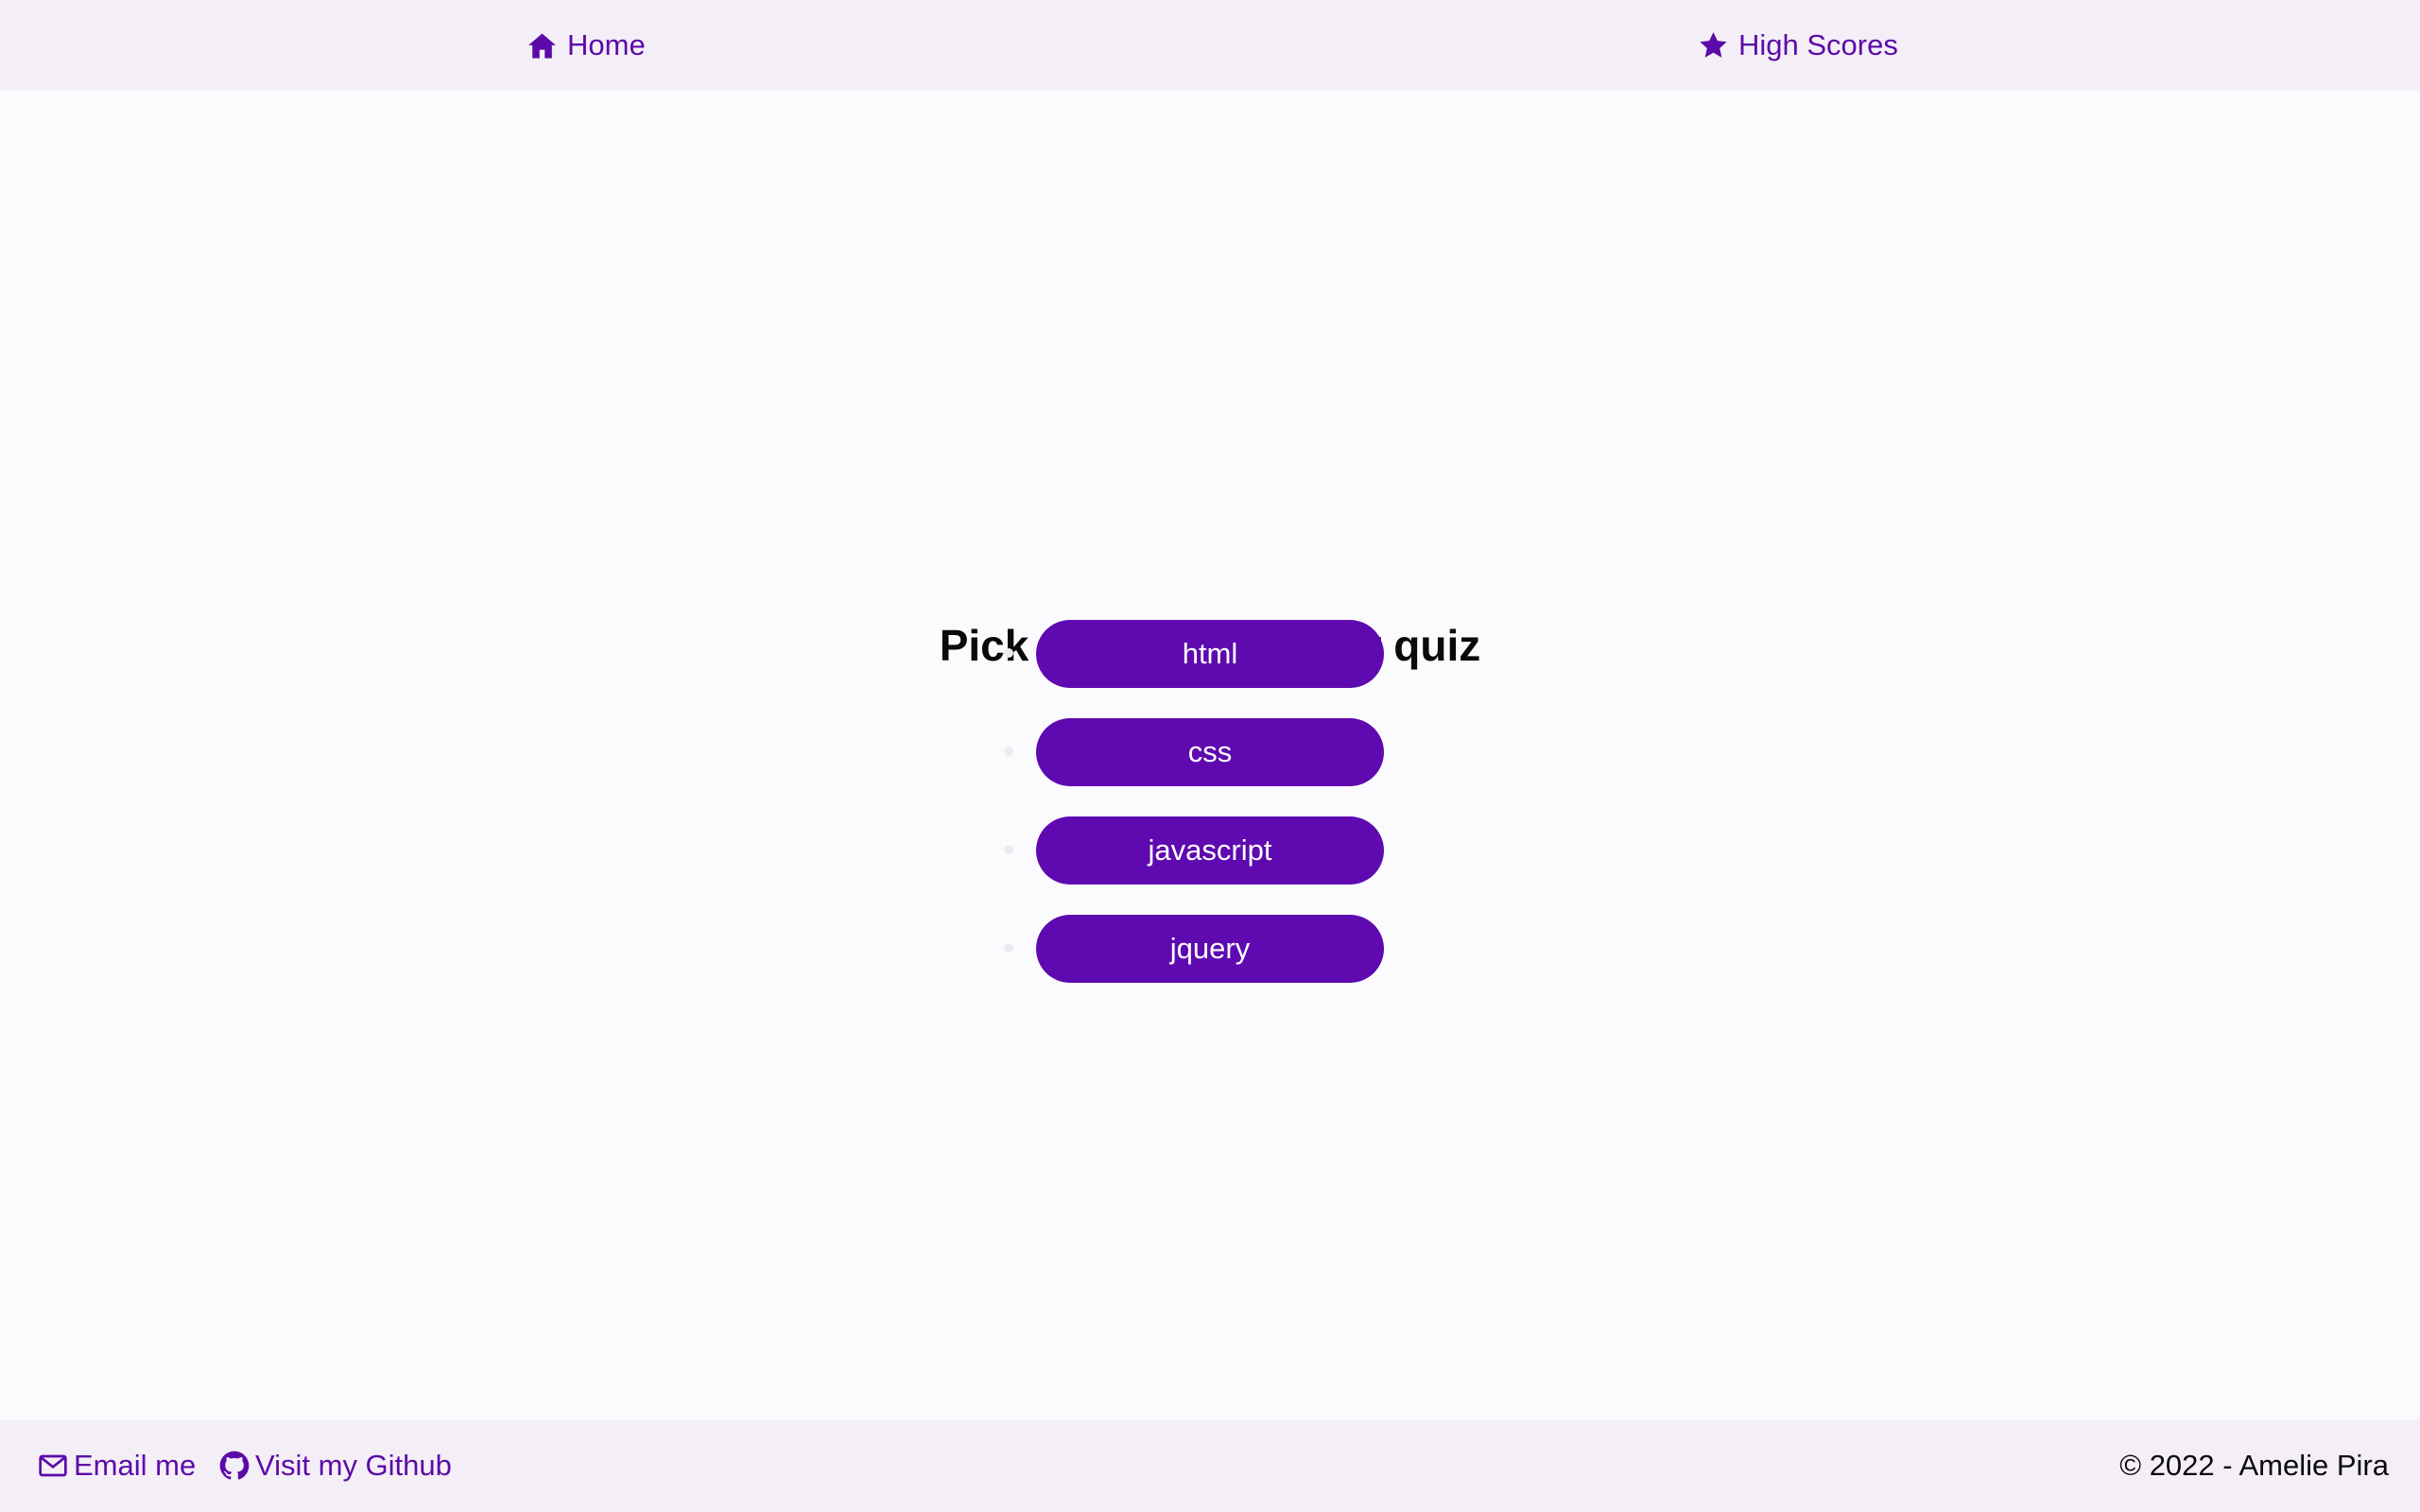 The image size is (2420, 1512). I want to click on email-link-label: Email me, so click(135, 1465).